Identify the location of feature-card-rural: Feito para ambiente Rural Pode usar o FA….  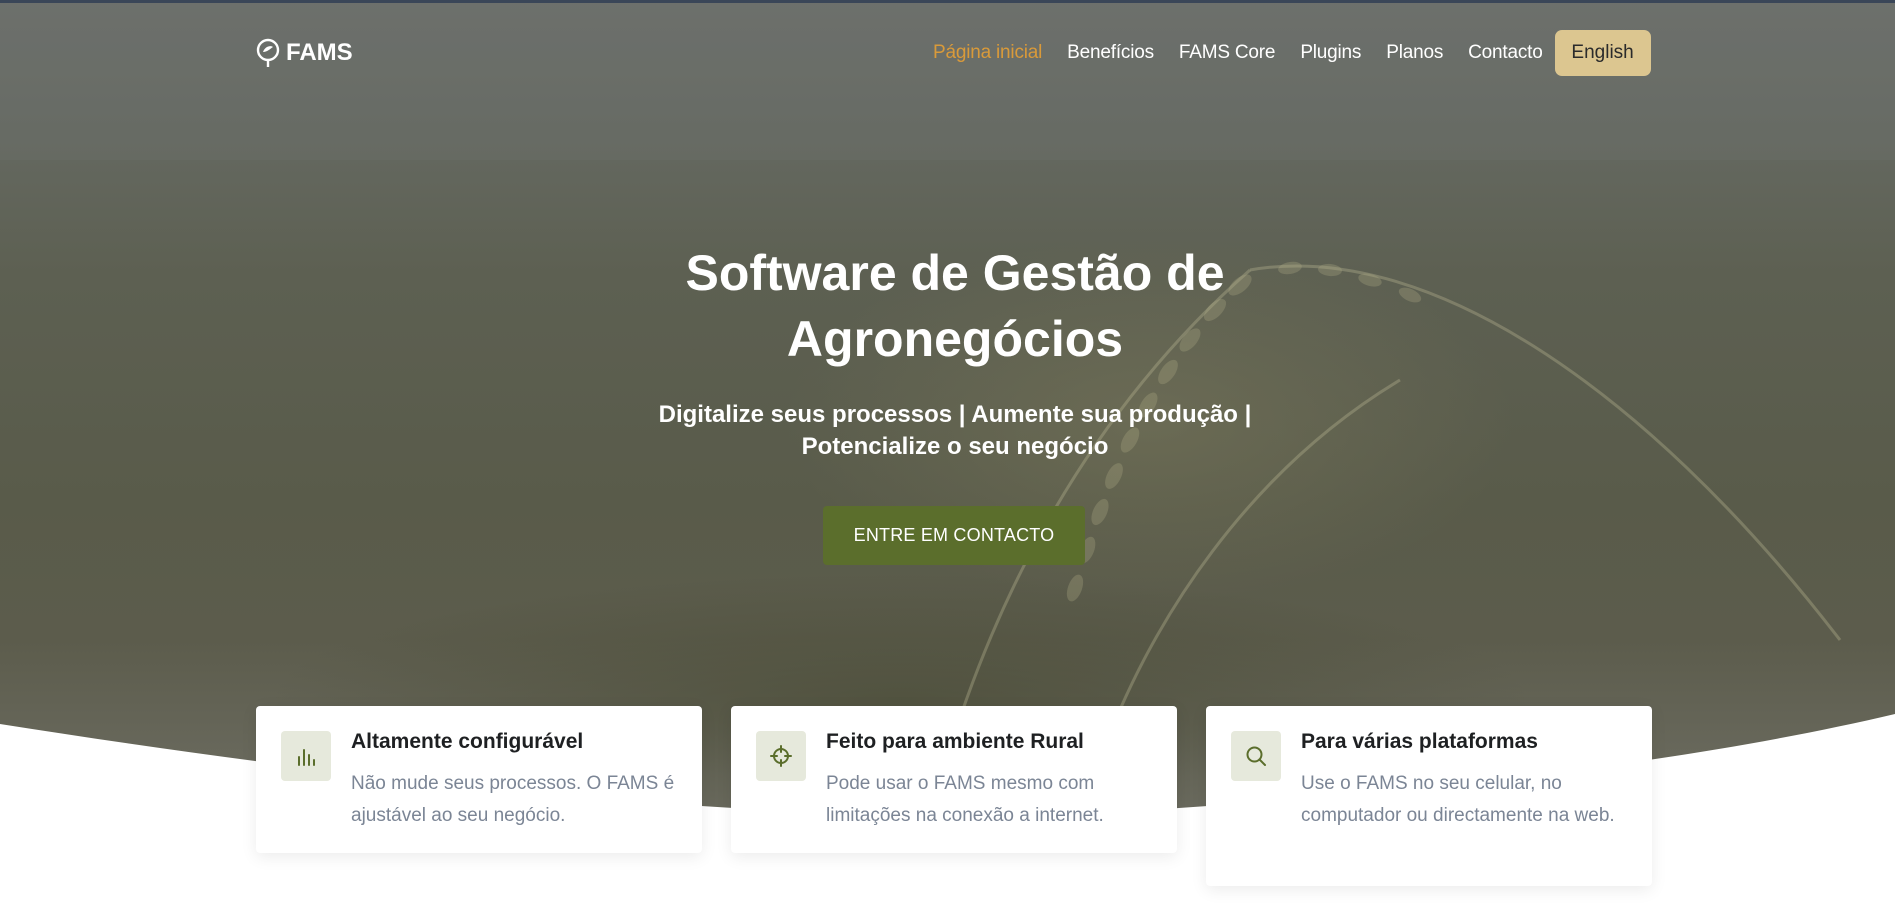
(954, 779).